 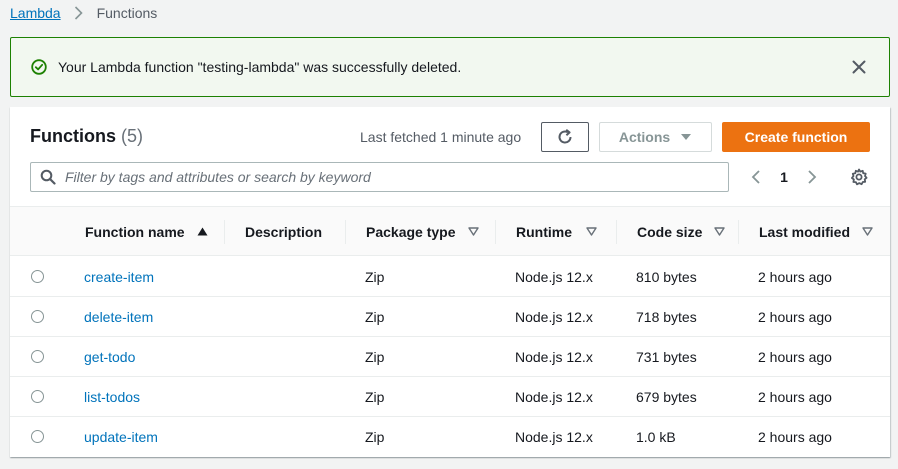 I want to click on function-name-link: list-todos, so click(x=112, y=397).